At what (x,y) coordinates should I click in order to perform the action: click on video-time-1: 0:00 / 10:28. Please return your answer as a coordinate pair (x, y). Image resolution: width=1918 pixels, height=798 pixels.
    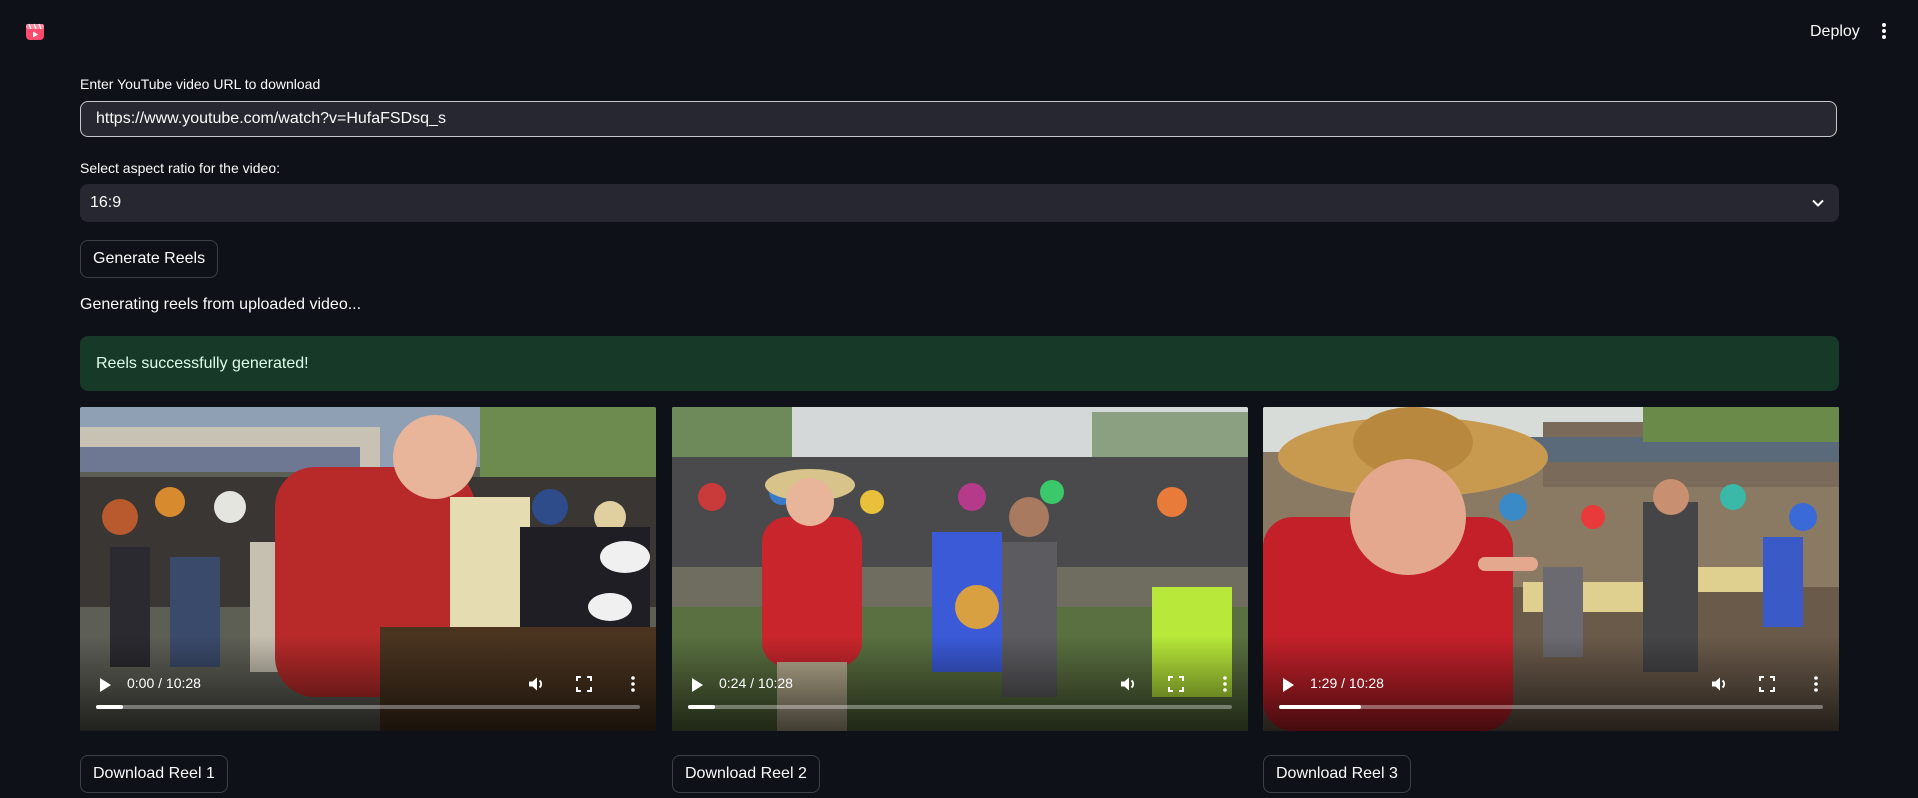
    Looking at the image, I should click on (164, 683).